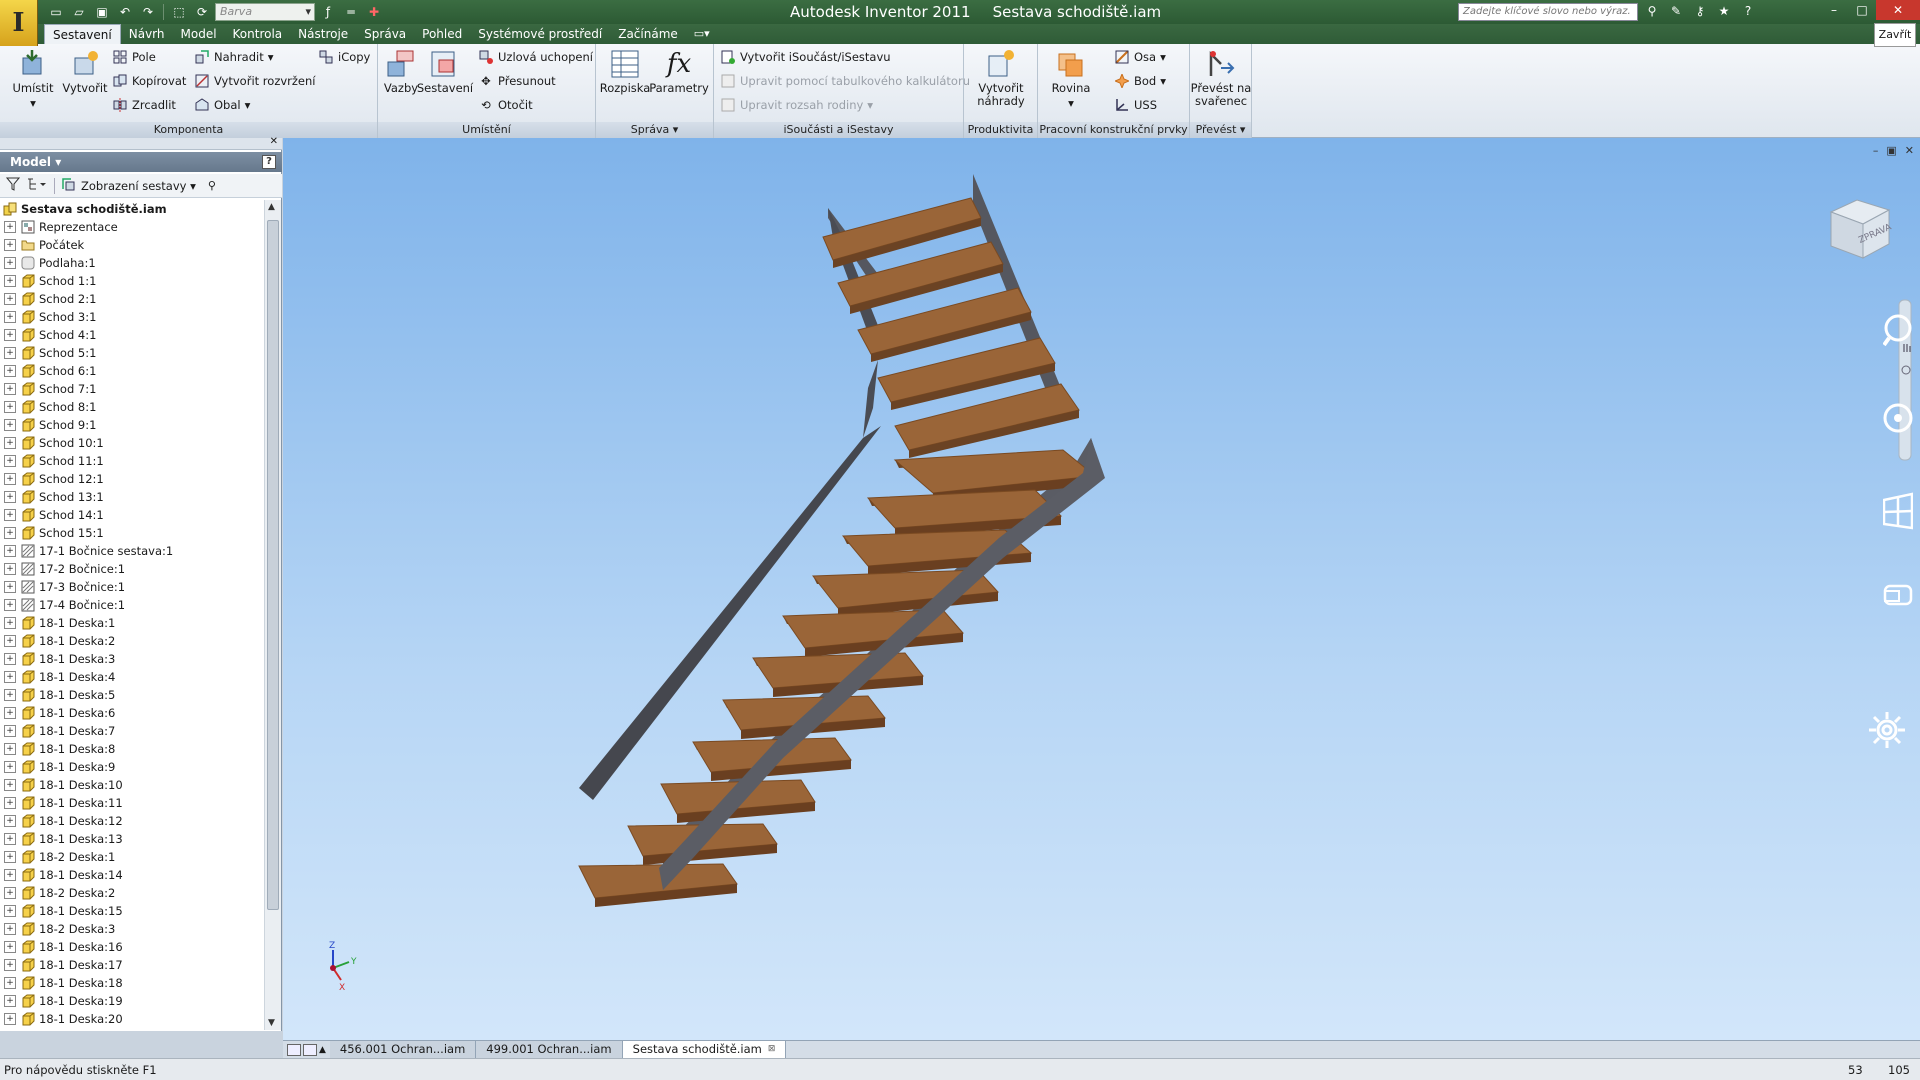  What do you see at coordinates (131, 245) in the screenshot?
I see `tree-item: + Počátek` at bounding box center [131, 245].